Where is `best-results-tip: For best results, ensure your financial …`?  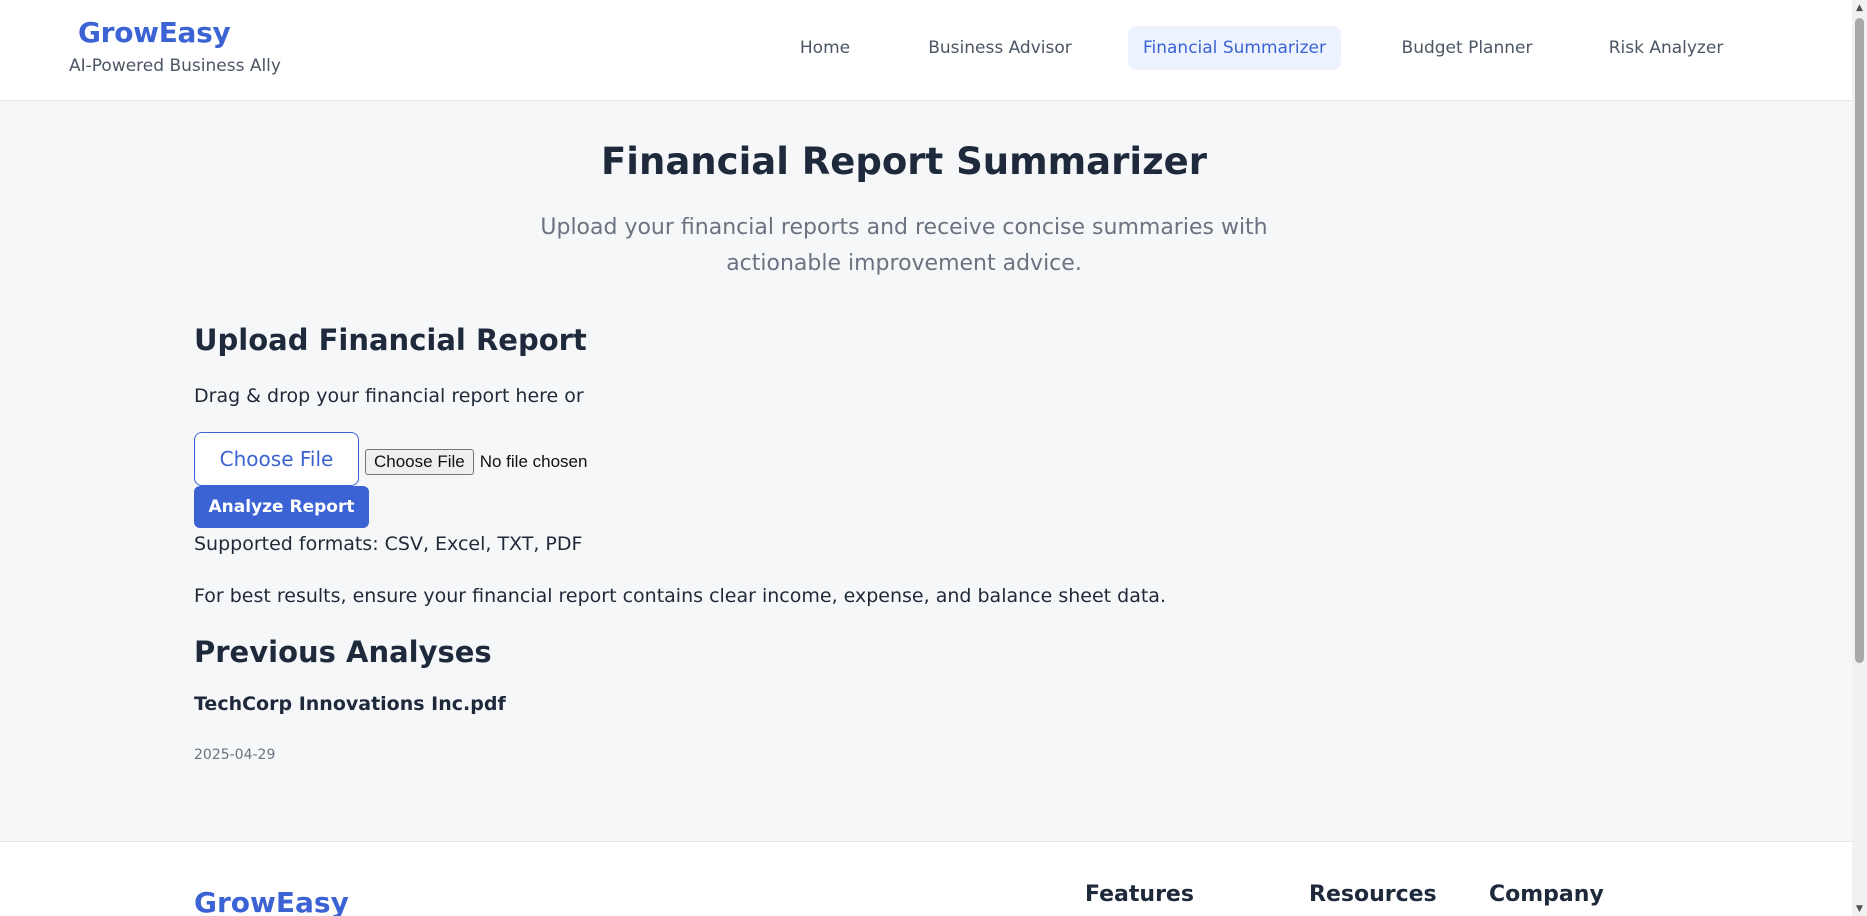 best-results-tip: For best results, ensure your financial … is located at coordinates (680, 596).